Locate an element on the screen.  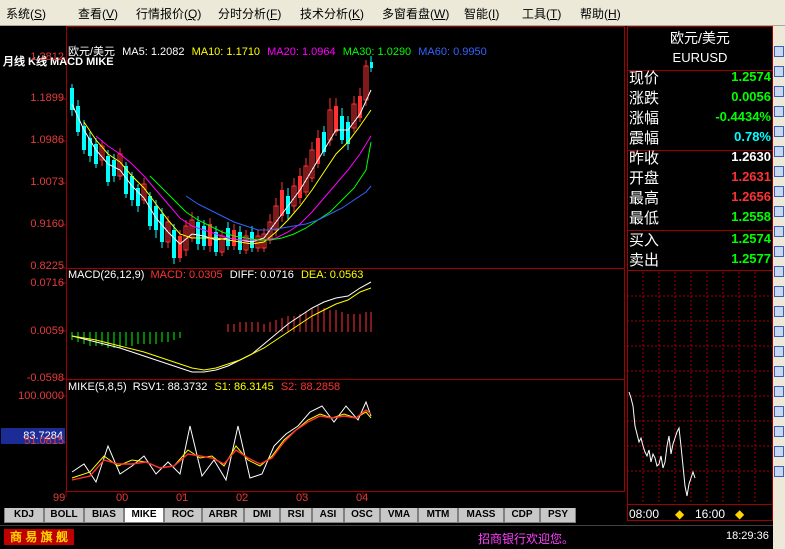
legend-ma30: MA30: 1.0290 is located at coordinates (377, 52).